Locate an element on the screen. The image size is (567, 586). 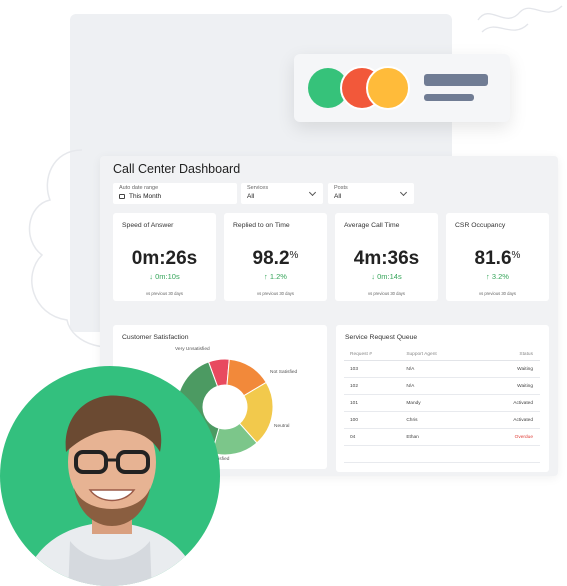
panel-title: Service Request Queue is located at coordinates (381, 337).